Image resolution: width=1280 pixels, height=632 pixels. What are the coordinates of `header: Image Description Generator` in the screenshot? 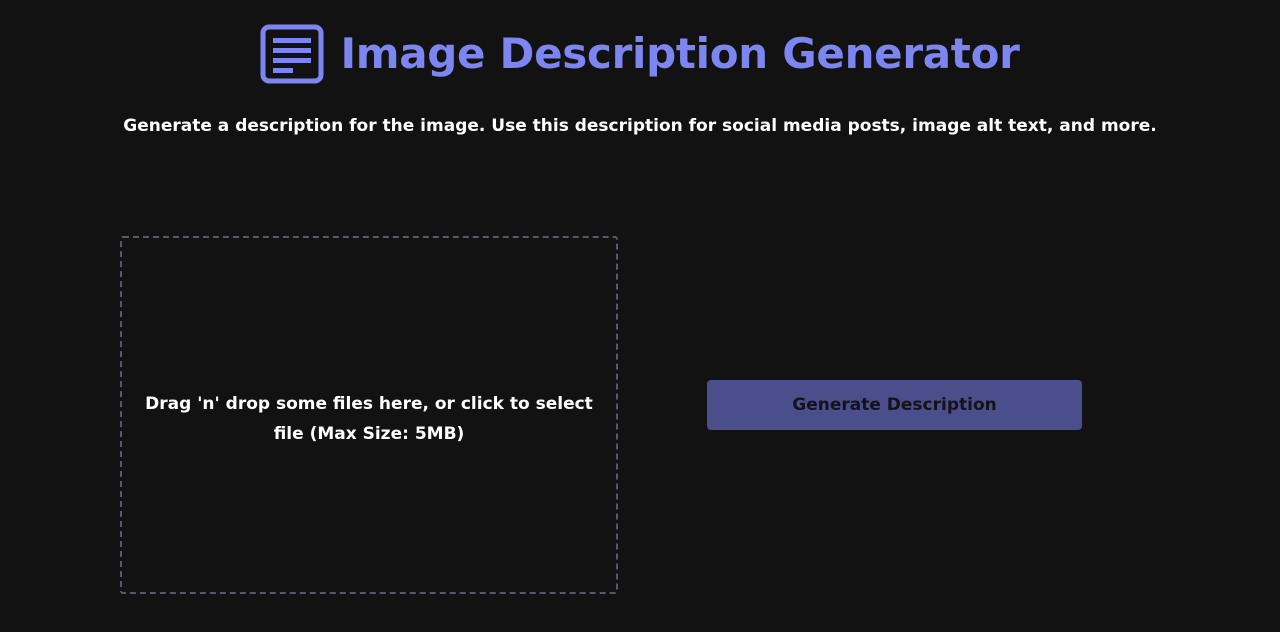 It's located at (640, 54).